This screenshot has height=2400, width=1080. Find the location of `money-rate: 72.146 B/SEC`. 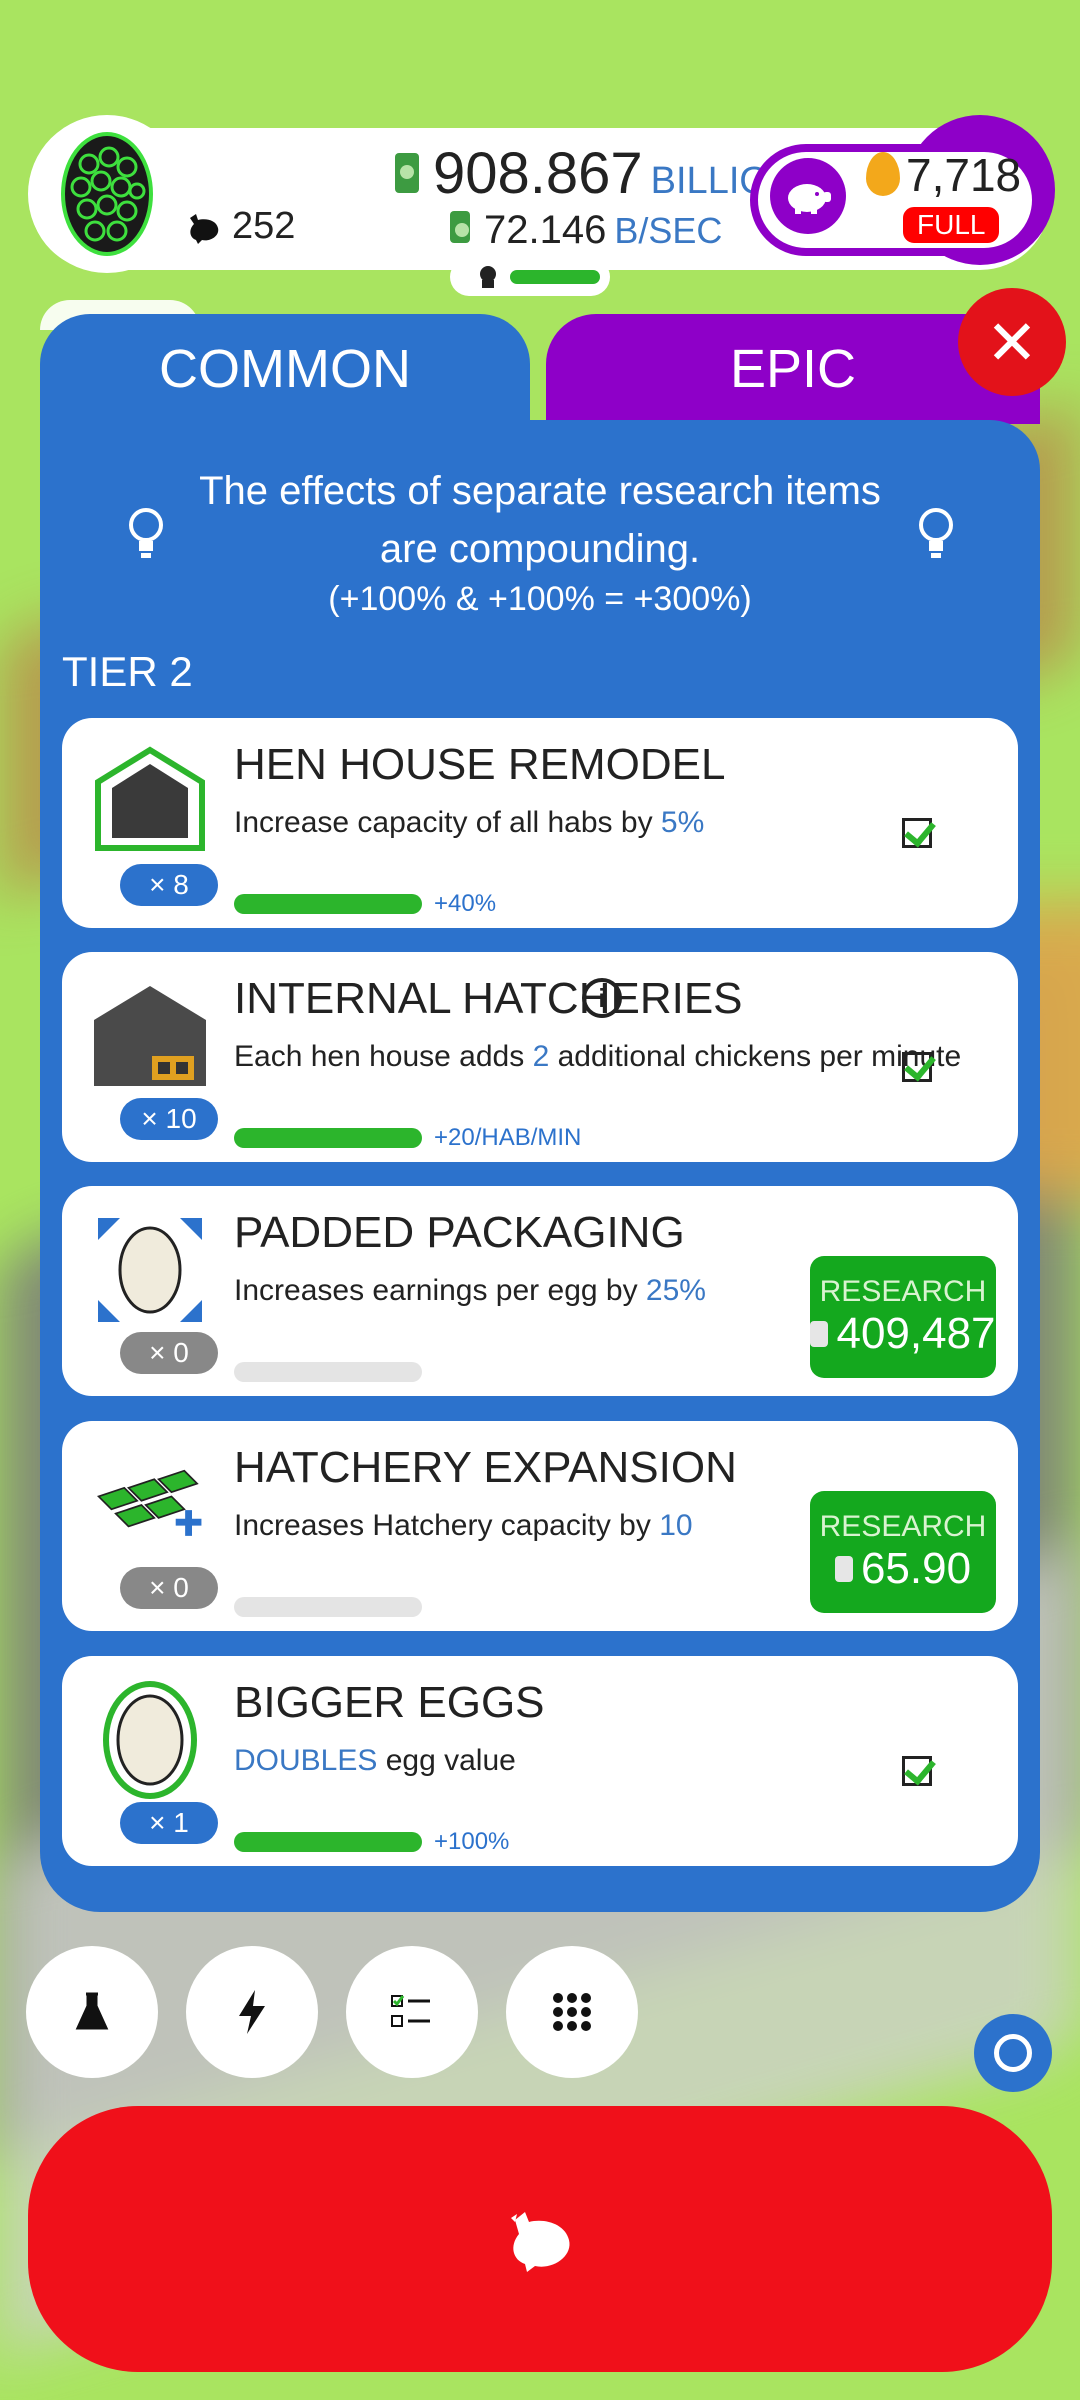

money-rate: 72.146 B/SEC is located at coordinates (586, 230).